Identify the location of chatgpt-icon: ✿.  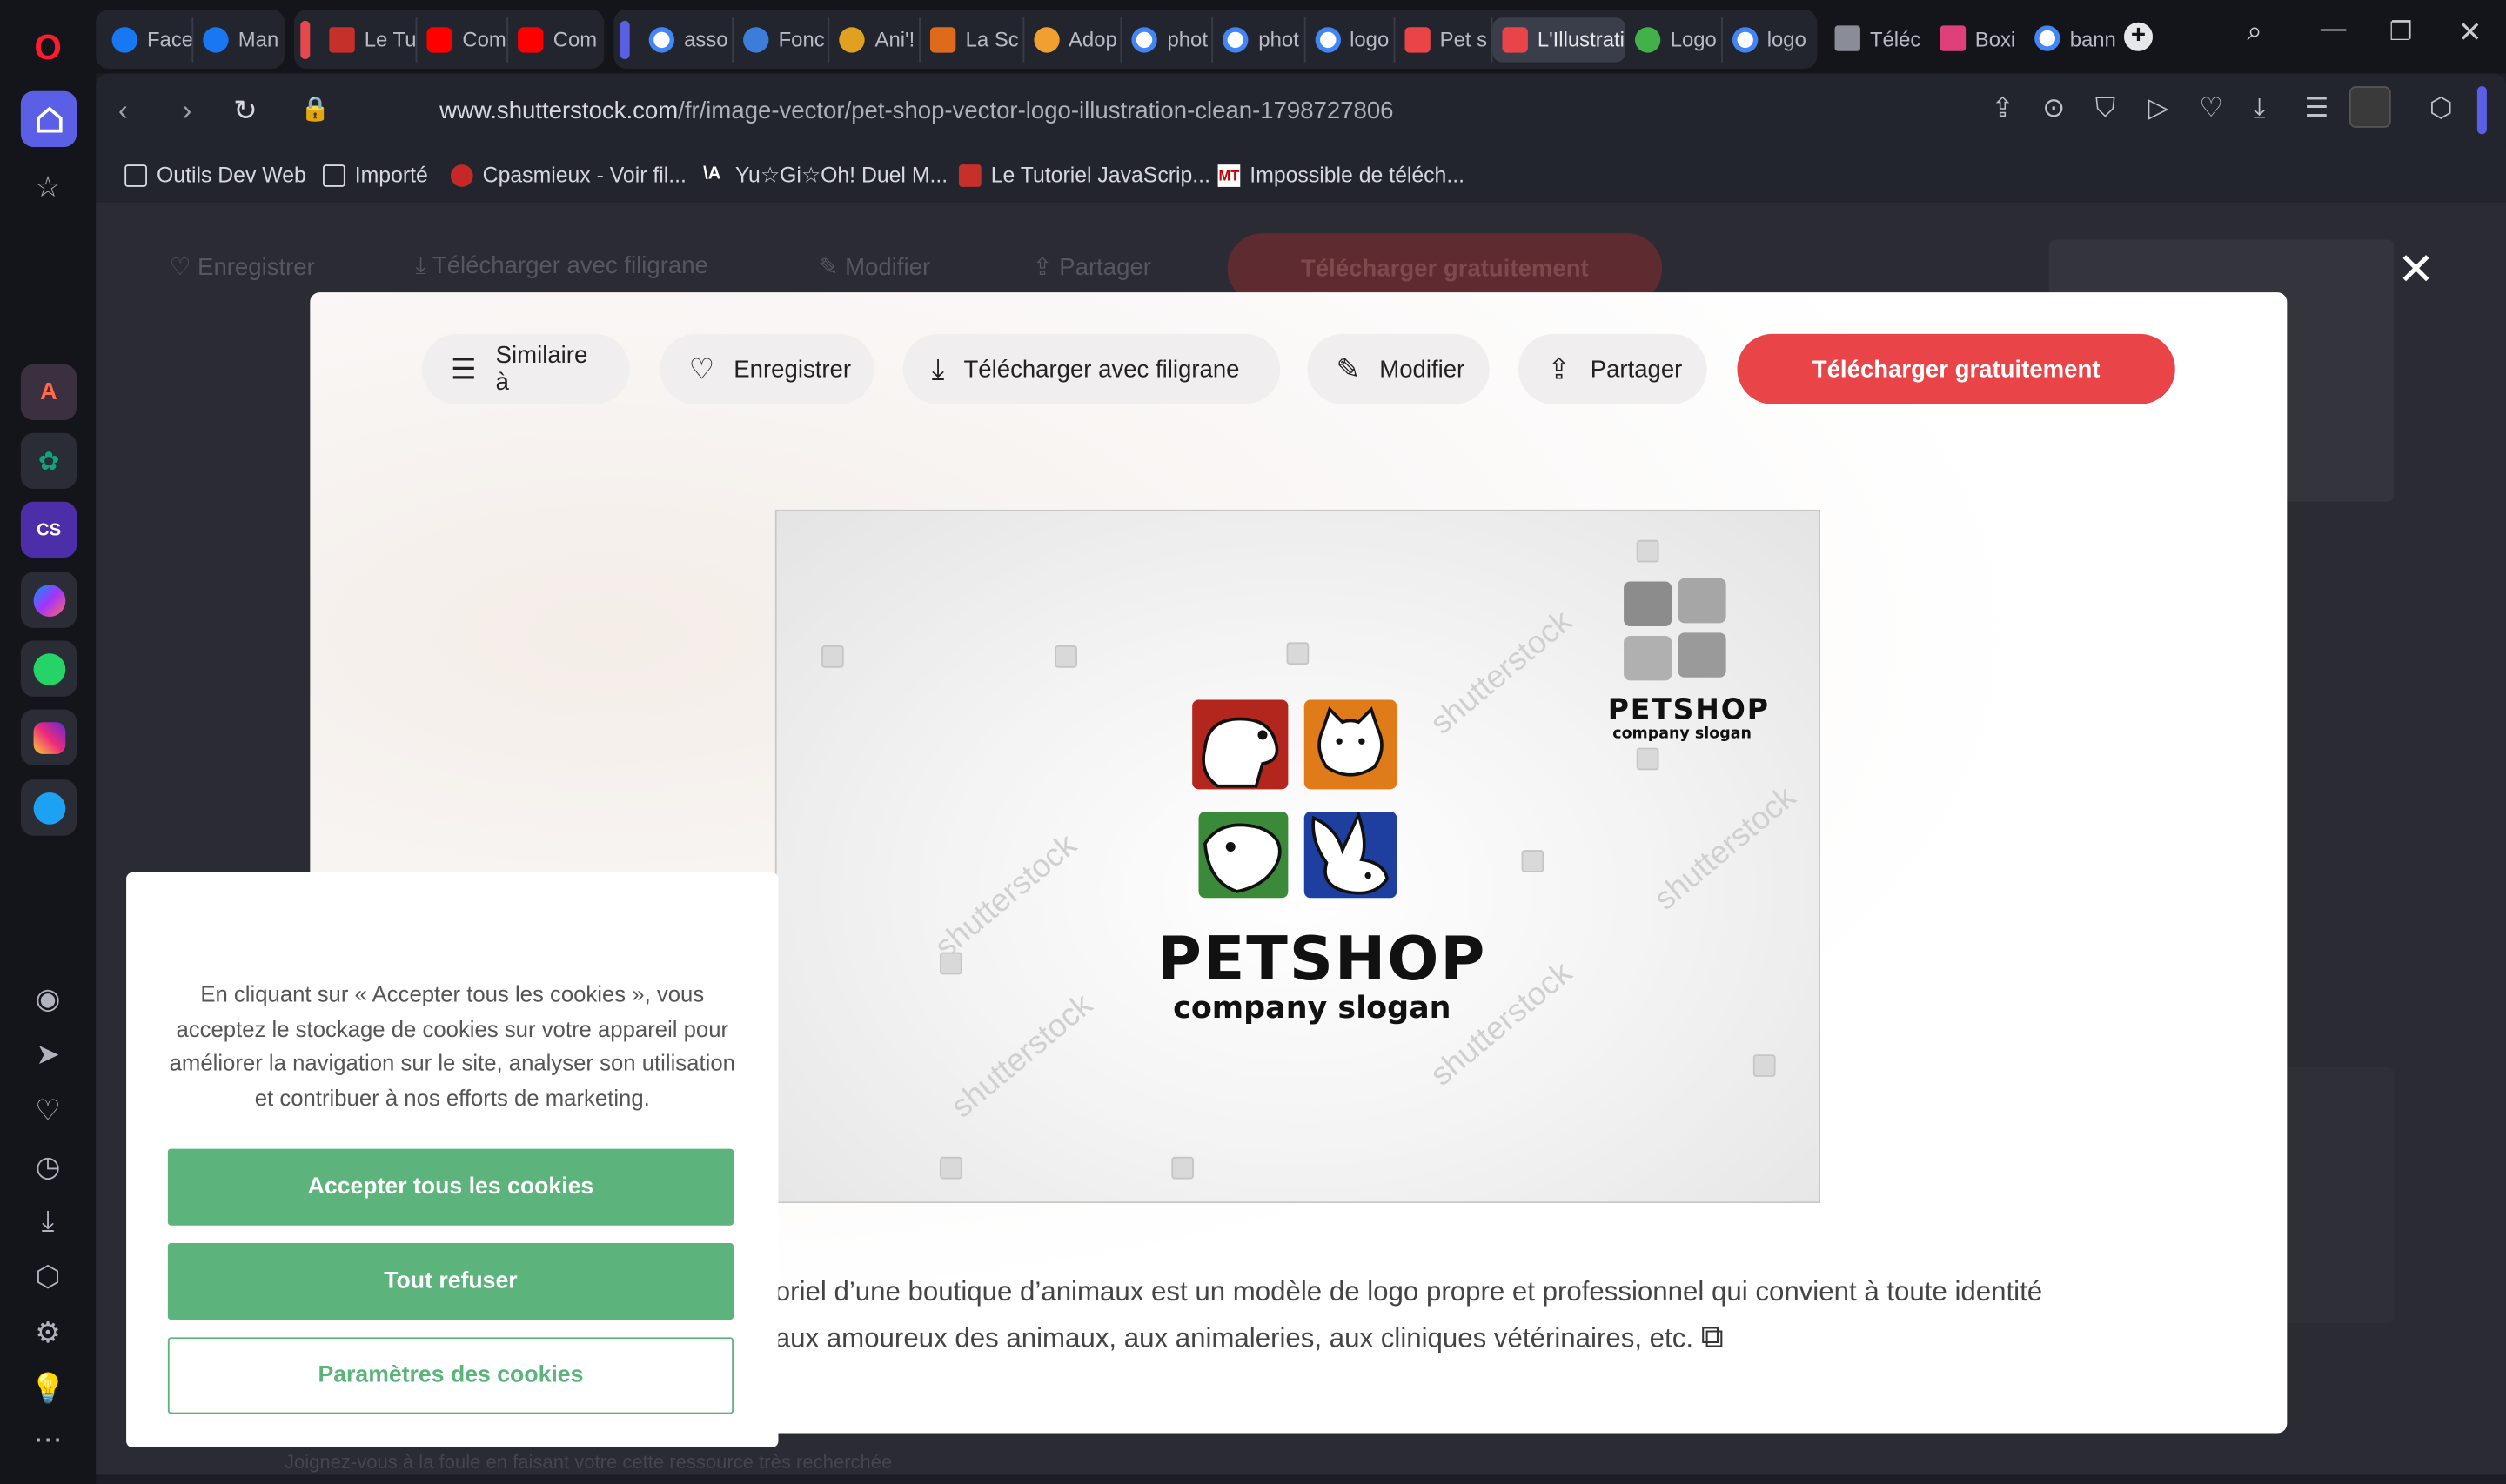
(48, 461).